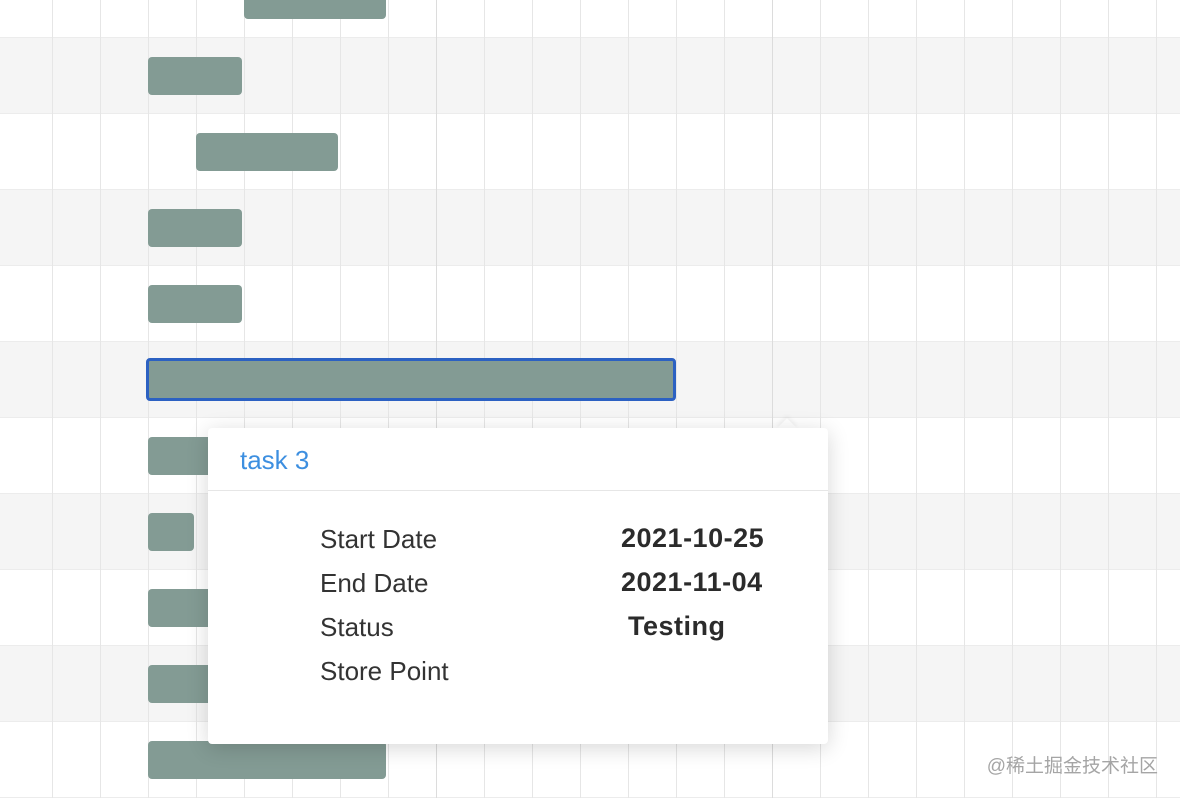  What do you see at coordinates (693, 538) in the screenshot?
I see `start-date-value: 2021-10-25` at bounding box center [693, 538].